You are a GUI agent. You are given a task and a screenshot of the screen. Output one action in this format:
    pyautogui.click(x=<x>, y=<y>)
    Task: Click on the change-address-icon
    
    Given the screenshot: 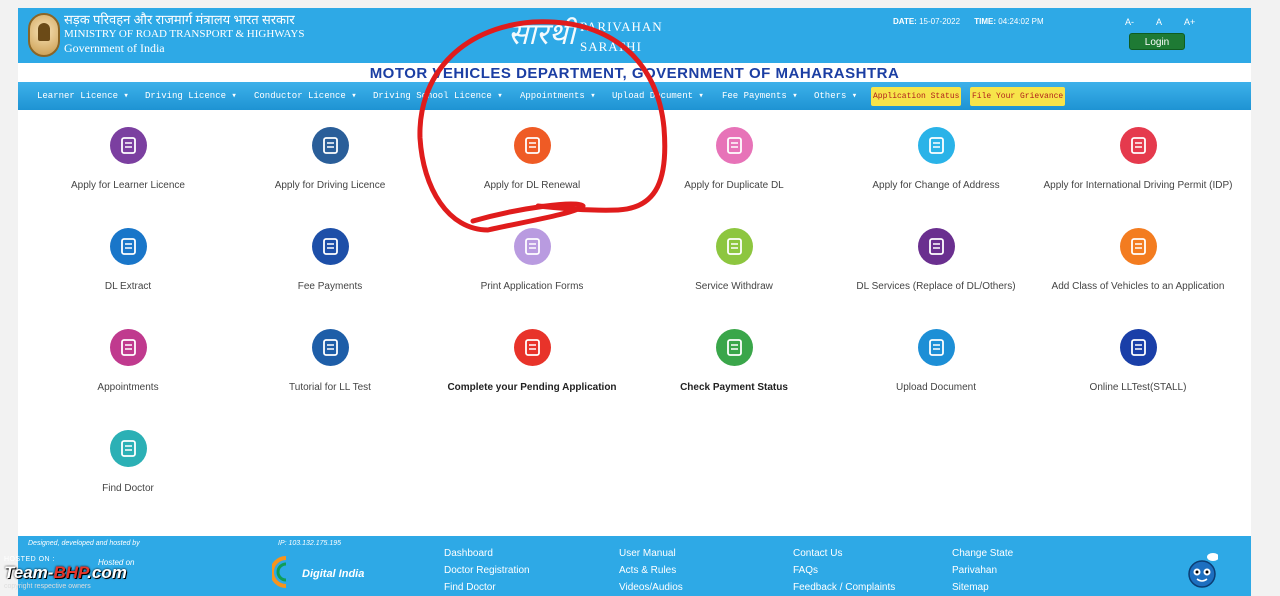 What is the action you would take?
    pyautogui.click(x=936, y=145)
    